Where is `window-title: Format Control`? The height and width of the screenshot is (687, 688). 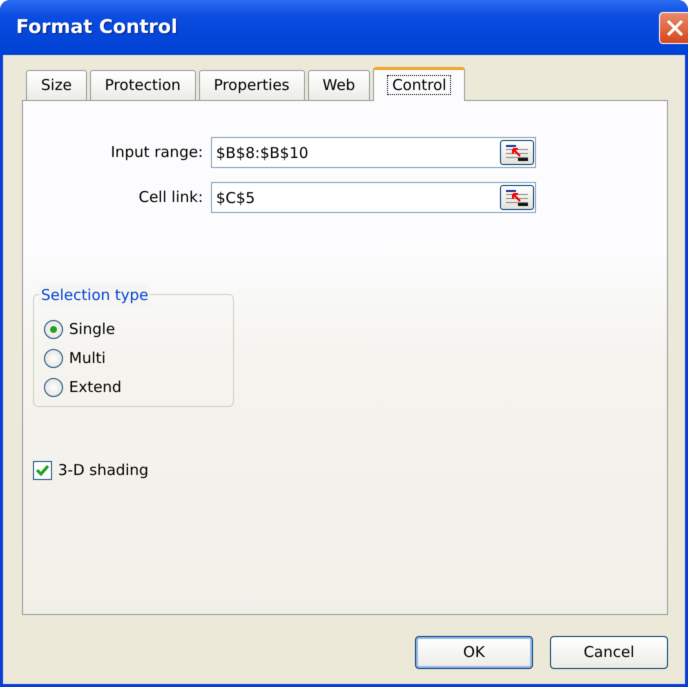
window-title: Format Control is located at coordinates (97, 27).